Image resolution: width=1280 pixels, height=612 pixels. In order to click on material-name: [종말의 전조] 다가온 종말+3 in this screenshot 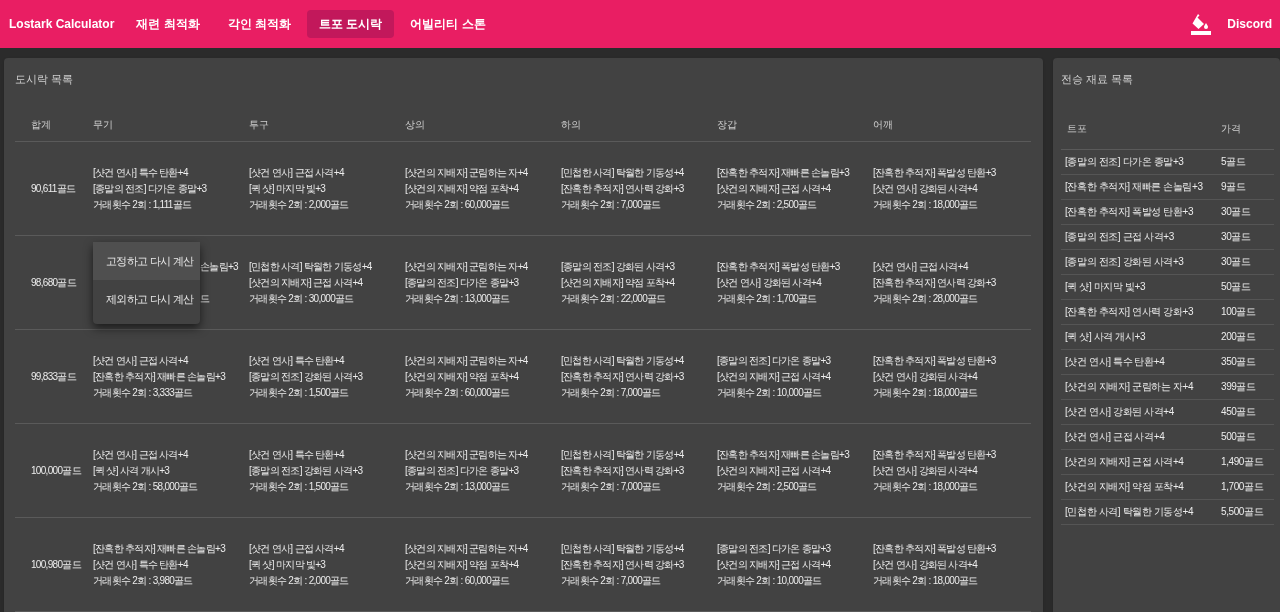, I will do `click(1124, 162)`.